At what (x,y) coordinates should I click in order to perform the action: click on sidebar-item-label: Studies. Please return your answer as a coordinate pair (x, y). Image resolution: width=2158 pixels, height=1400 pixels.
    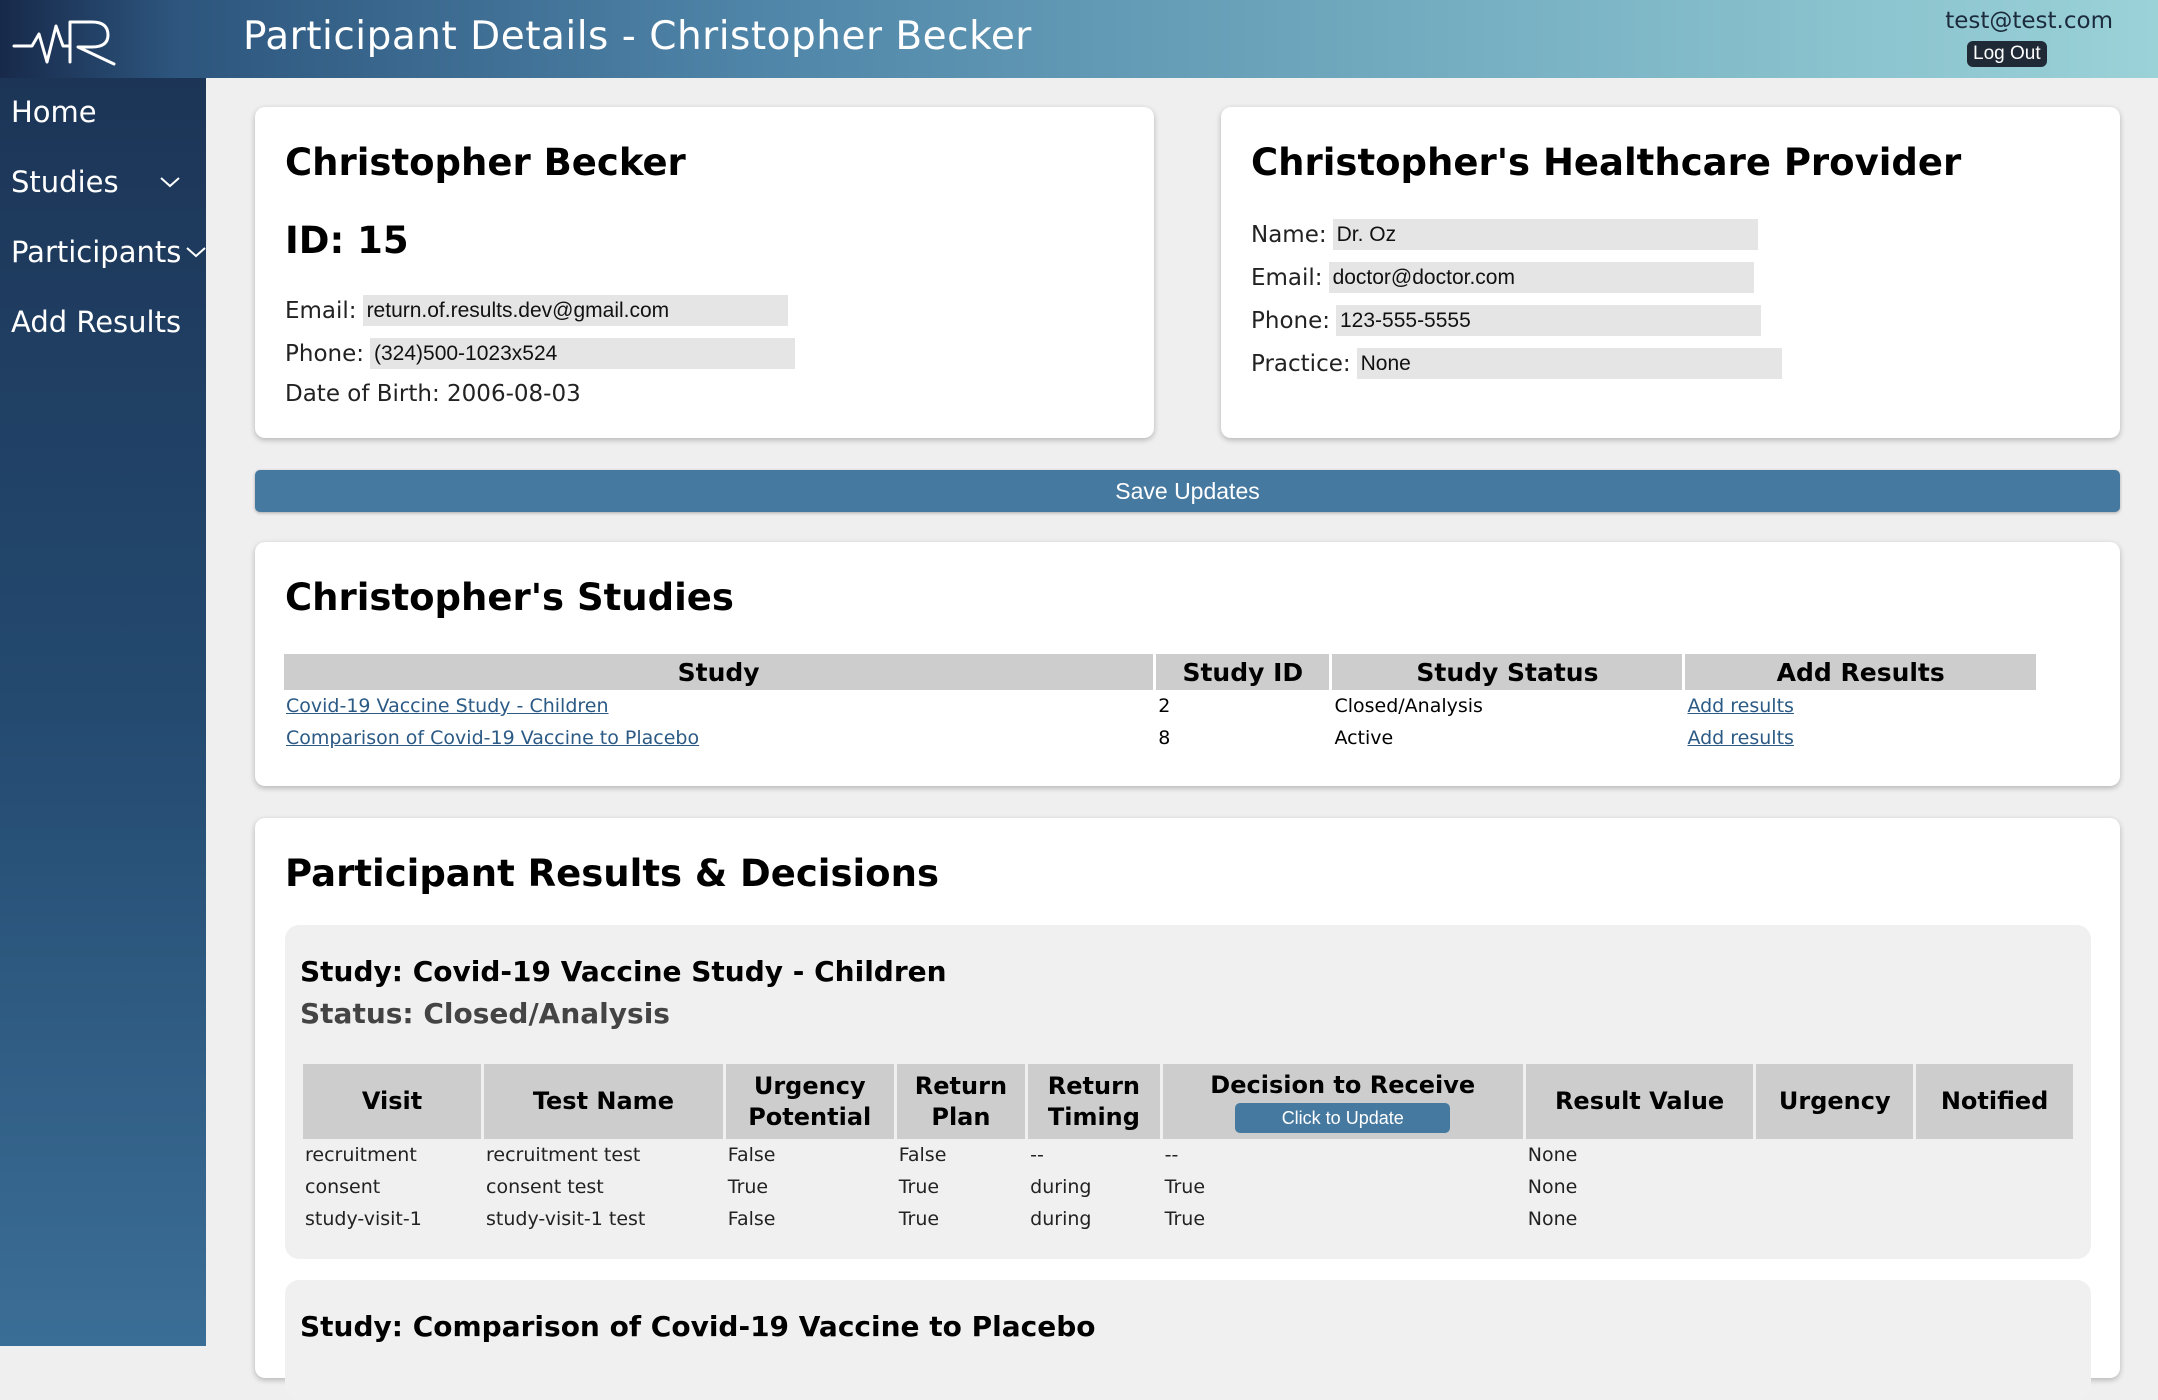
    Looking at the image, I should click on (65, 182).